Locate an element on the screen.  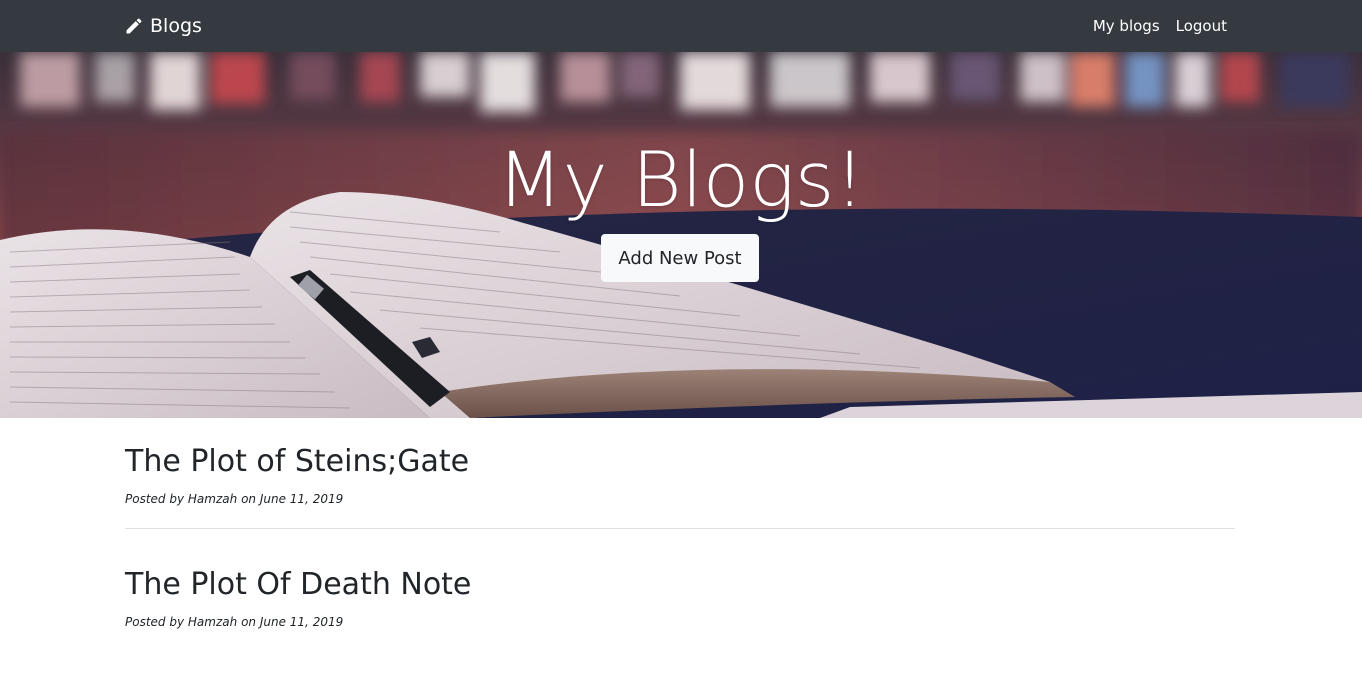
hero-title: My Blogs! is located at coordinates (681, 179).